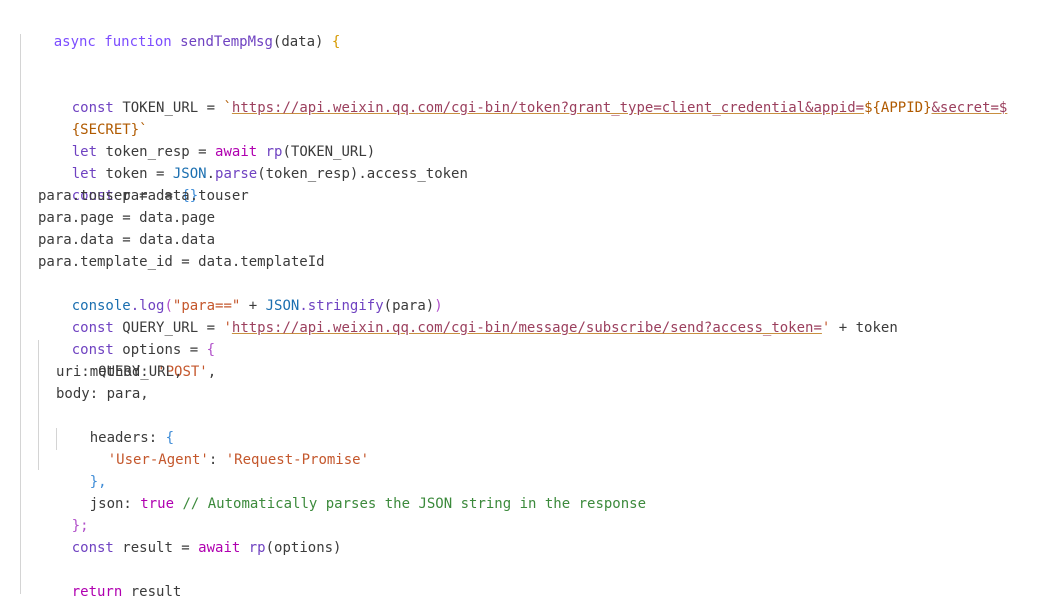 This screenshot has width=1045, height=596. I want to click on template-appid: ${APPID}, so click(898, 108).